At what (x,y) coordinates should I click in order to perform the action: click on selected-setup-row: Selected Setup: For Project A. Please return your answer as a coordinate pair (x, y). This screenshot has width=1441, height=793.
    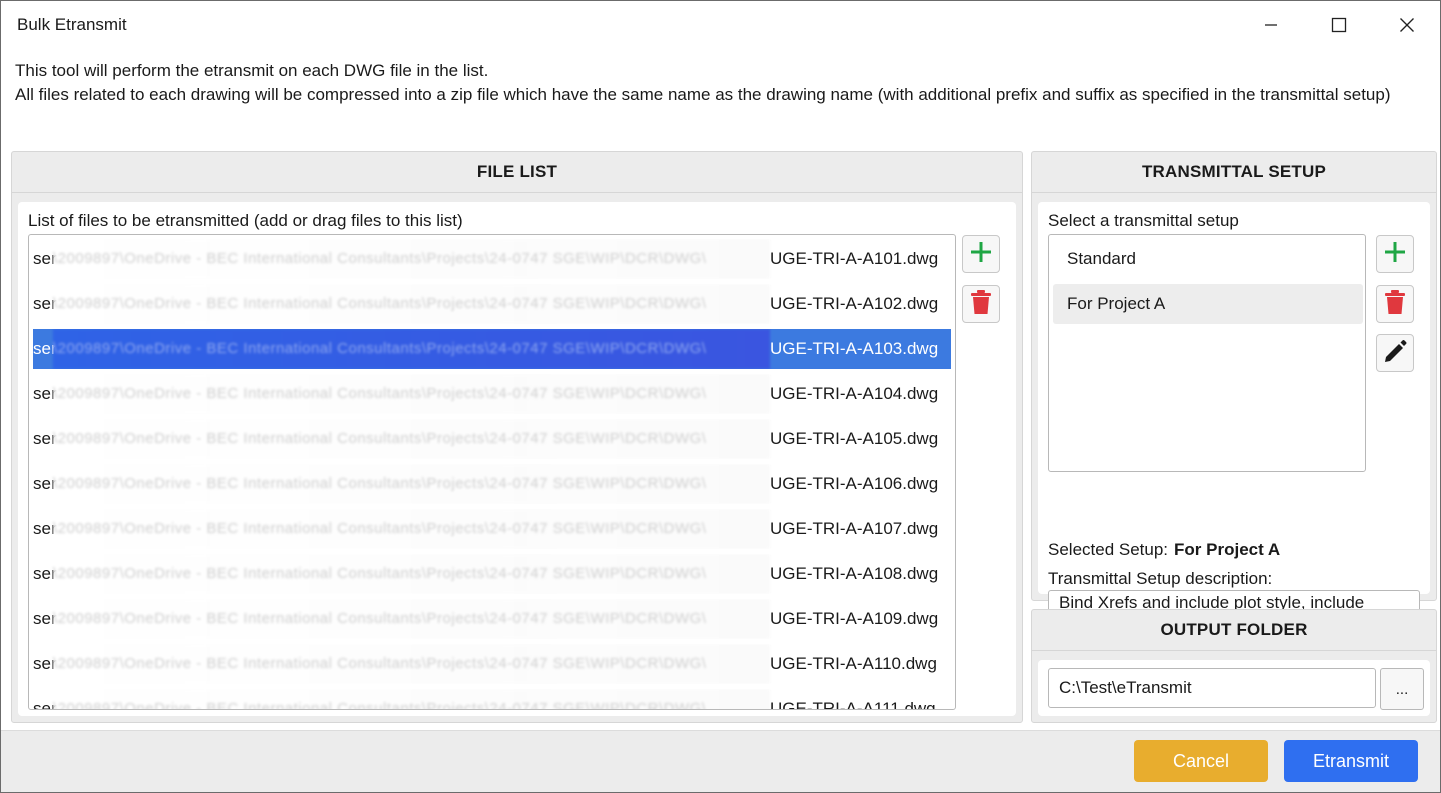
    Looking at the image, I should click on (1164, 550).